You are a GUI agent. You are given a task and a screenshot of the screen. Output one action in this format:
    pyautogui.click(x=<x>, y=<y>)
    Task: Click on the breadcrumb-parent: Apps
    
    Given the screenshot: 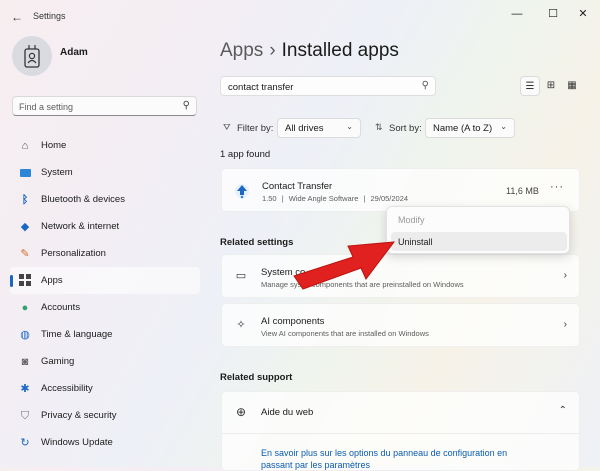 What is the action you would take?
    pyautogui.click(x=241, y=50)
    